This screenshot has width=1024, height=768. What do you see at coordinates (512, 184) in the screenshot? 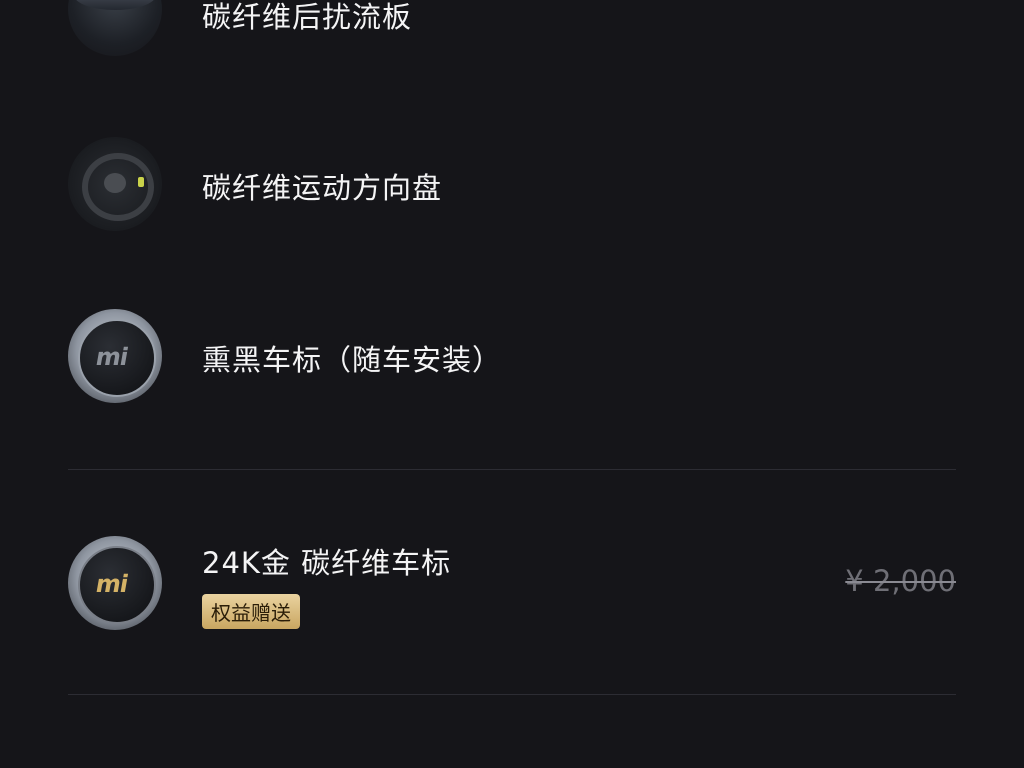
I see `list-item-steering-wheel: 碳纤维运动方向盘` at bounding box center [512, 184].